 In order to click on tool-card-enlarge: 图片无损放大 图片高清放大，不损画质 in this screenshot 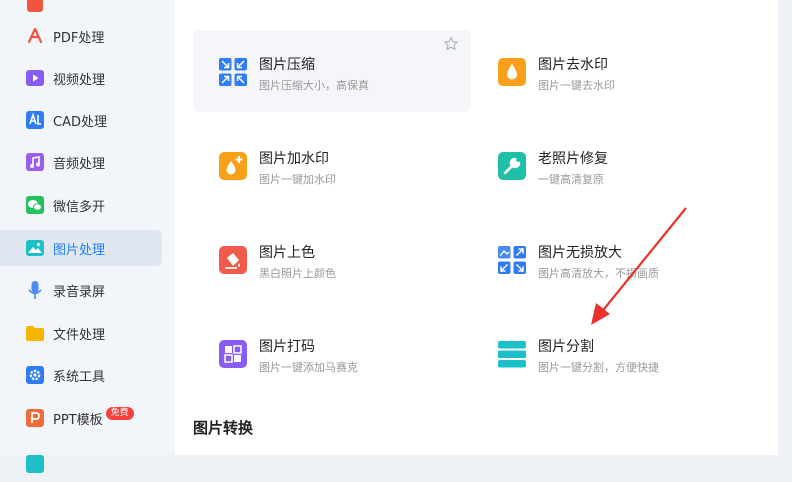, I will do `click(611, 259)`.